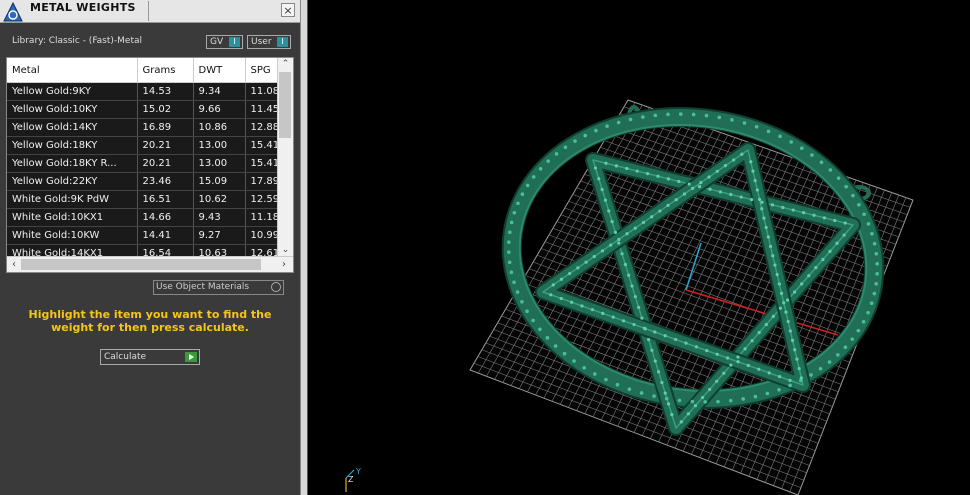 The width and height of the screenshot is (970, 495). I want to click on table-row: Yellow Gold:18KY 20.21 13.00 15.41, so click(143, 145).